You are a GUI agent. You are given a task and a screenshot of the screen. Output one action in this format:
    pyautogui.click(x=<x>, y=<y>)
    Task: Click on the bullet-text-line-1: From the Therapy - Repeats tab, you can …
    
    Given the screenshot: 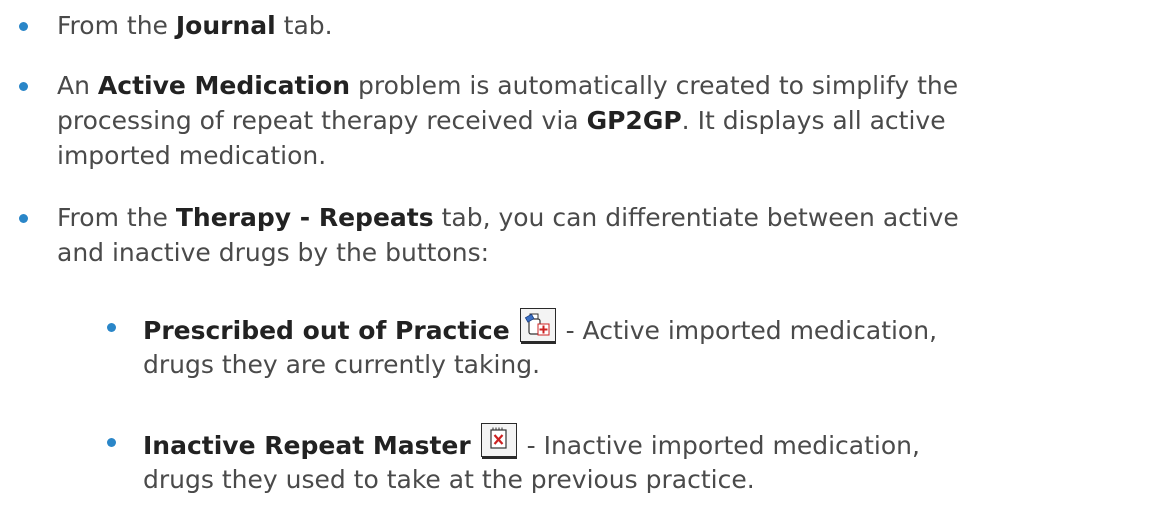 What is the action you would take?
    pyautogui.click(x=508, y=217)
    